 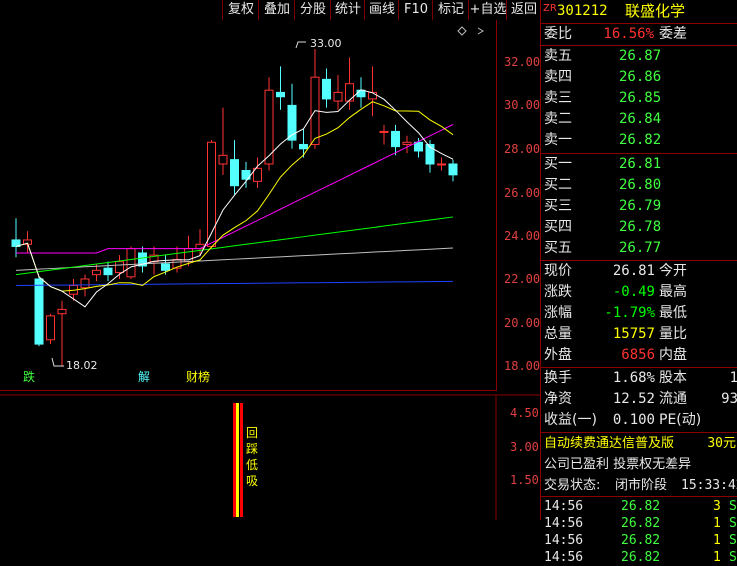 What do you see at coordinates (240, 10) in the screenshot?
I see `fuquan-button: 复权` at bounding box center [240, 10].